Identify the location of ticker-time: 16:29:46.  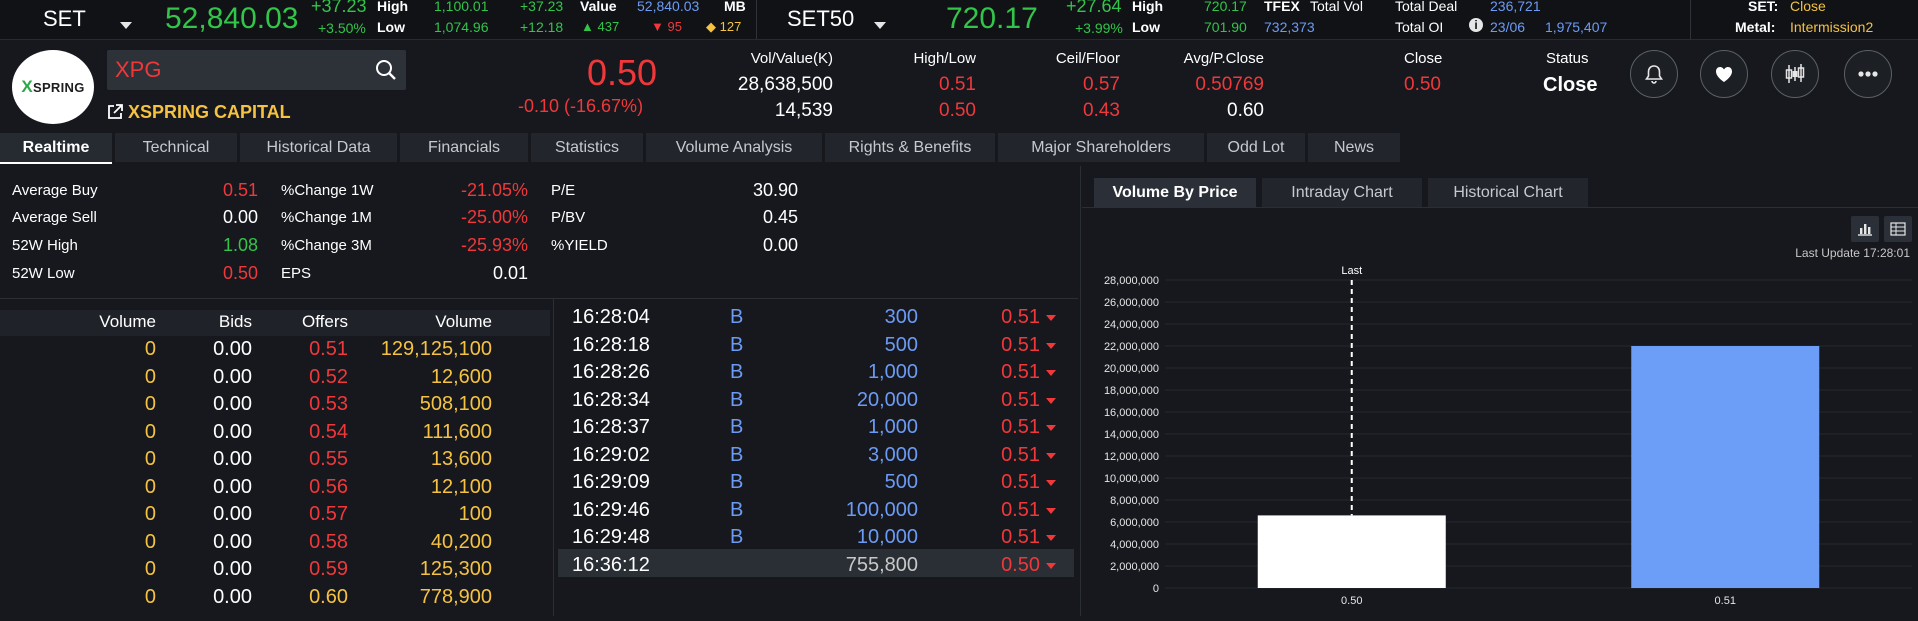
(611, 509).